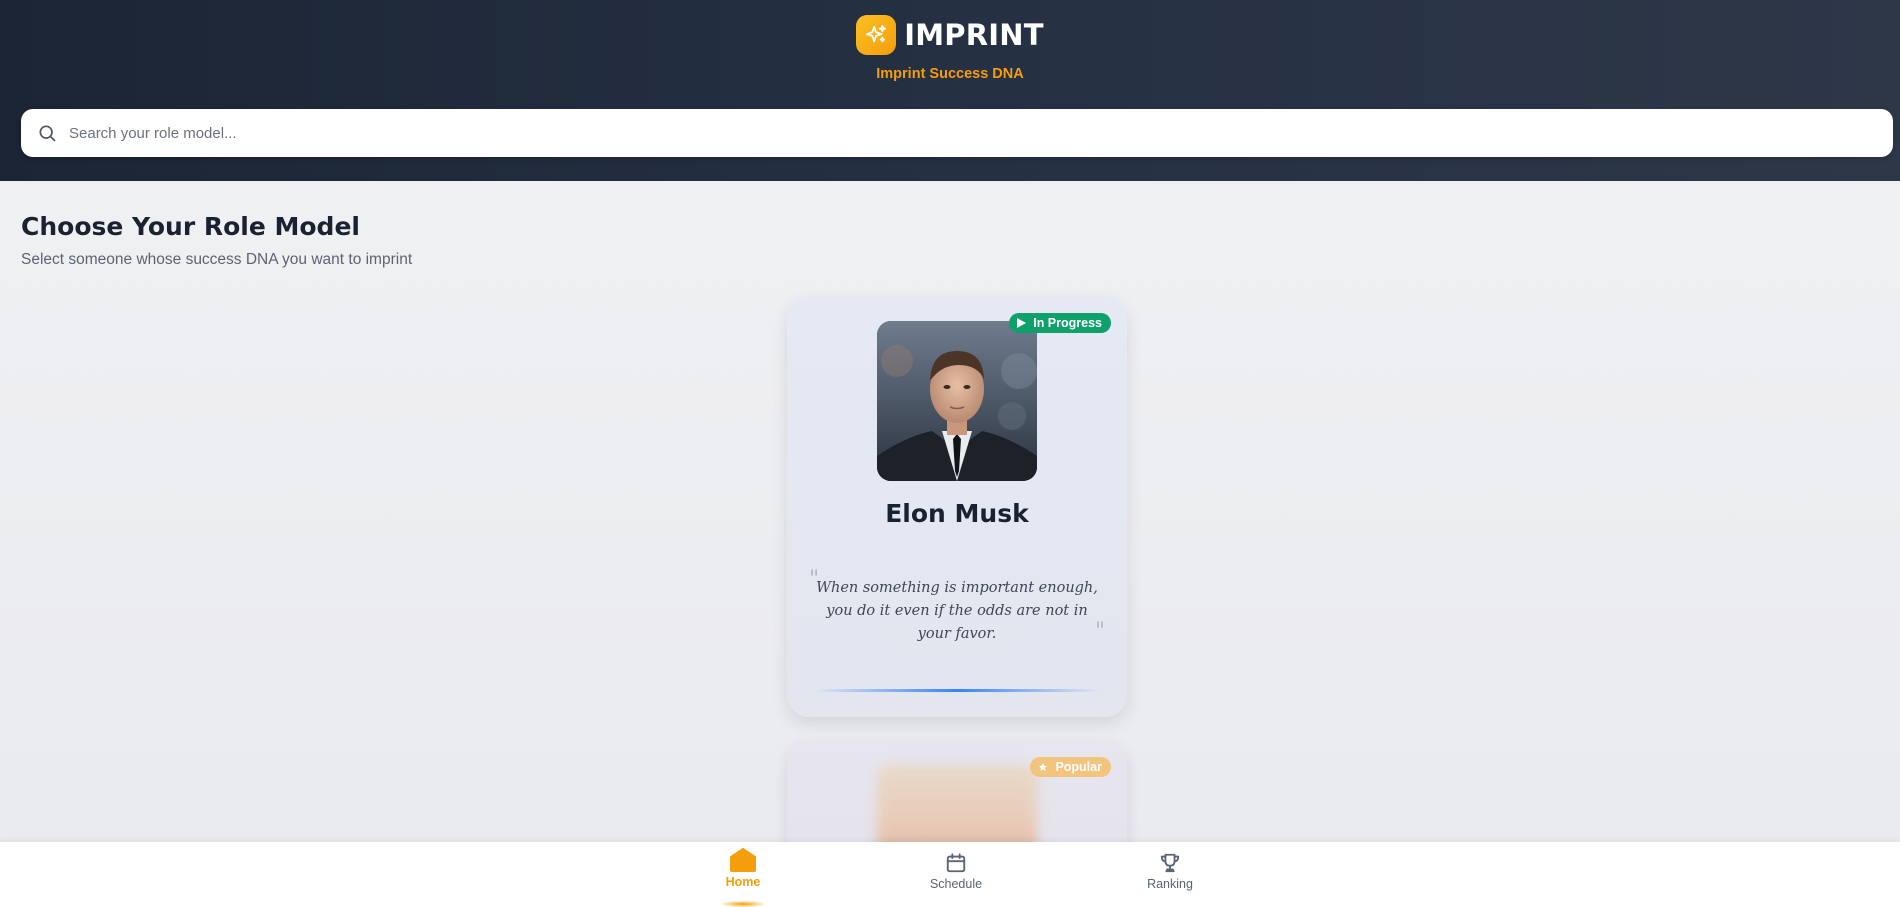 This screenshot has width=1900, height=907. Describe the element at coordinates (957, 690) in the screenshot. I see `card-accent-line` at that location.